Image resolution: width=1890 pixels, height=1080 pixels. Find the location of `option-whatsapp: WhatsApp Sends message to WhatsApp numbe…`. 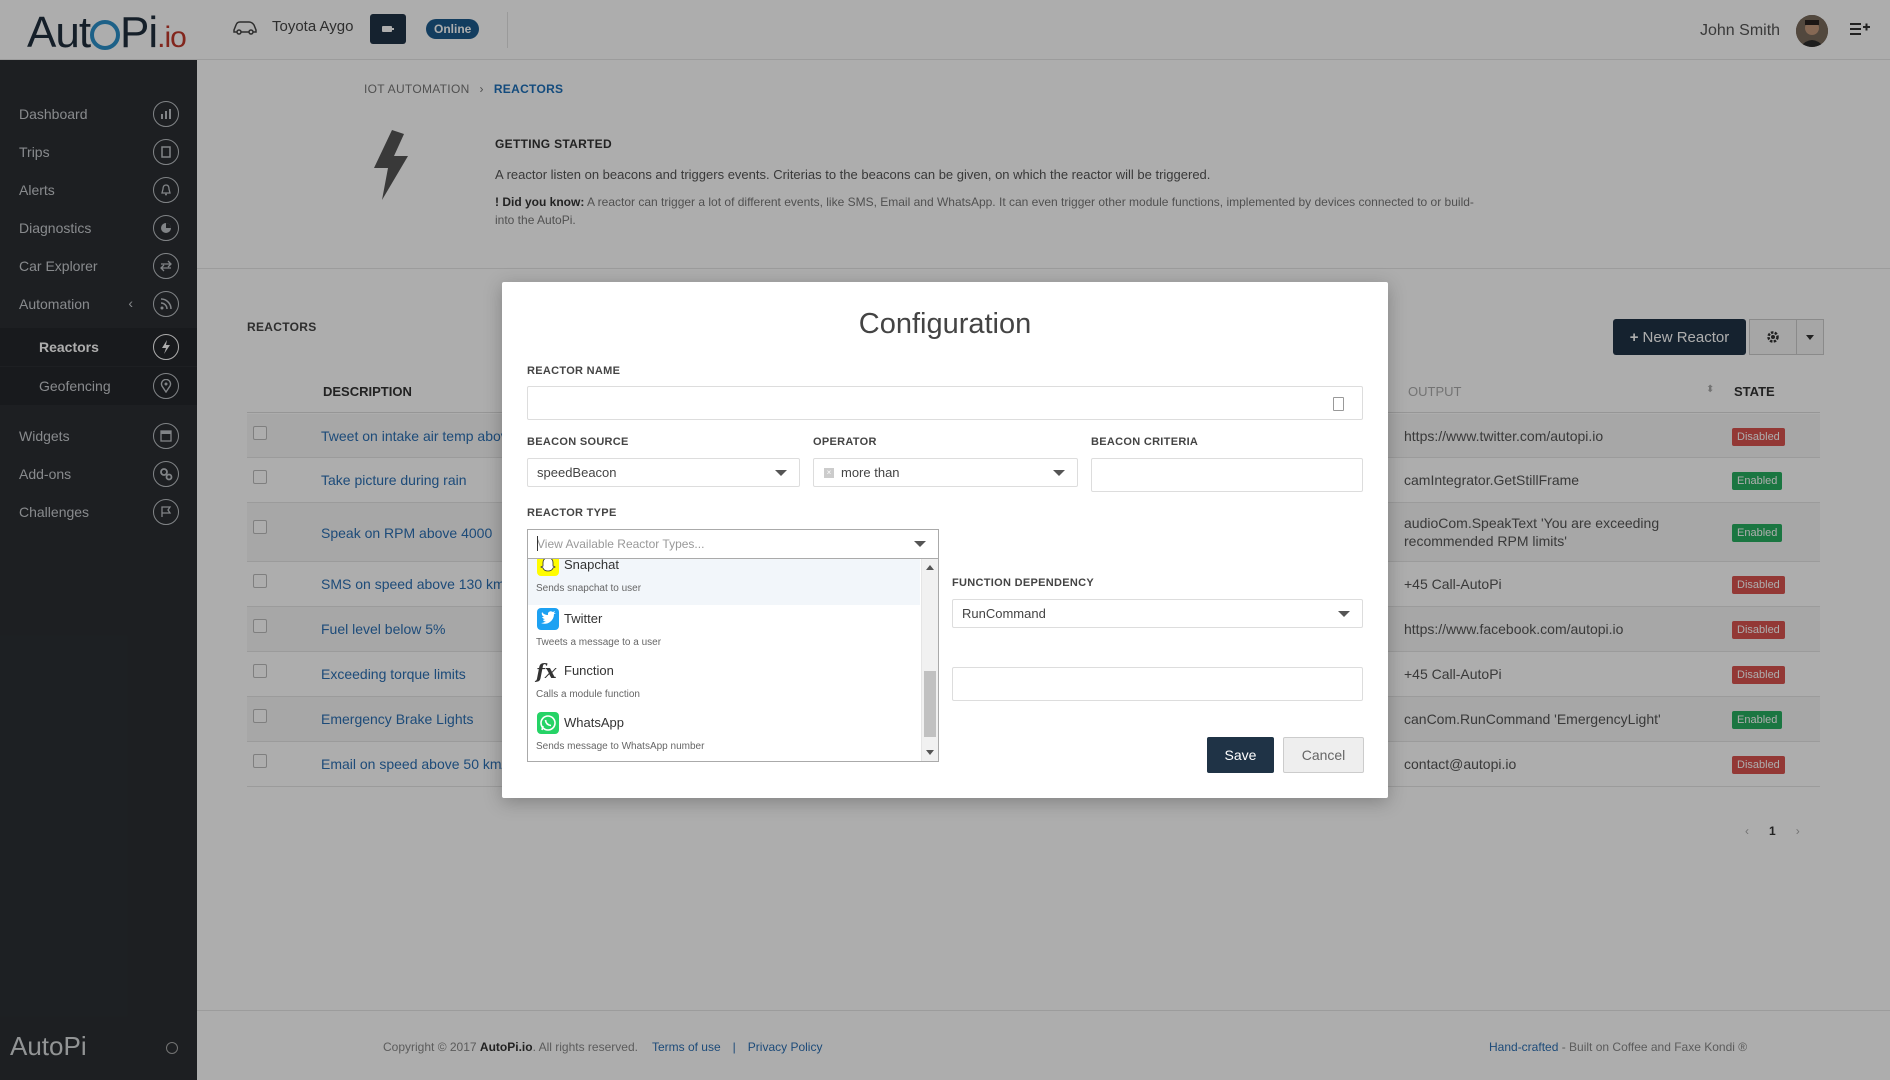

option-whatsapp: WhatsApp Sends message to WhatsApp numbe… is located at coordinates (724, 735).